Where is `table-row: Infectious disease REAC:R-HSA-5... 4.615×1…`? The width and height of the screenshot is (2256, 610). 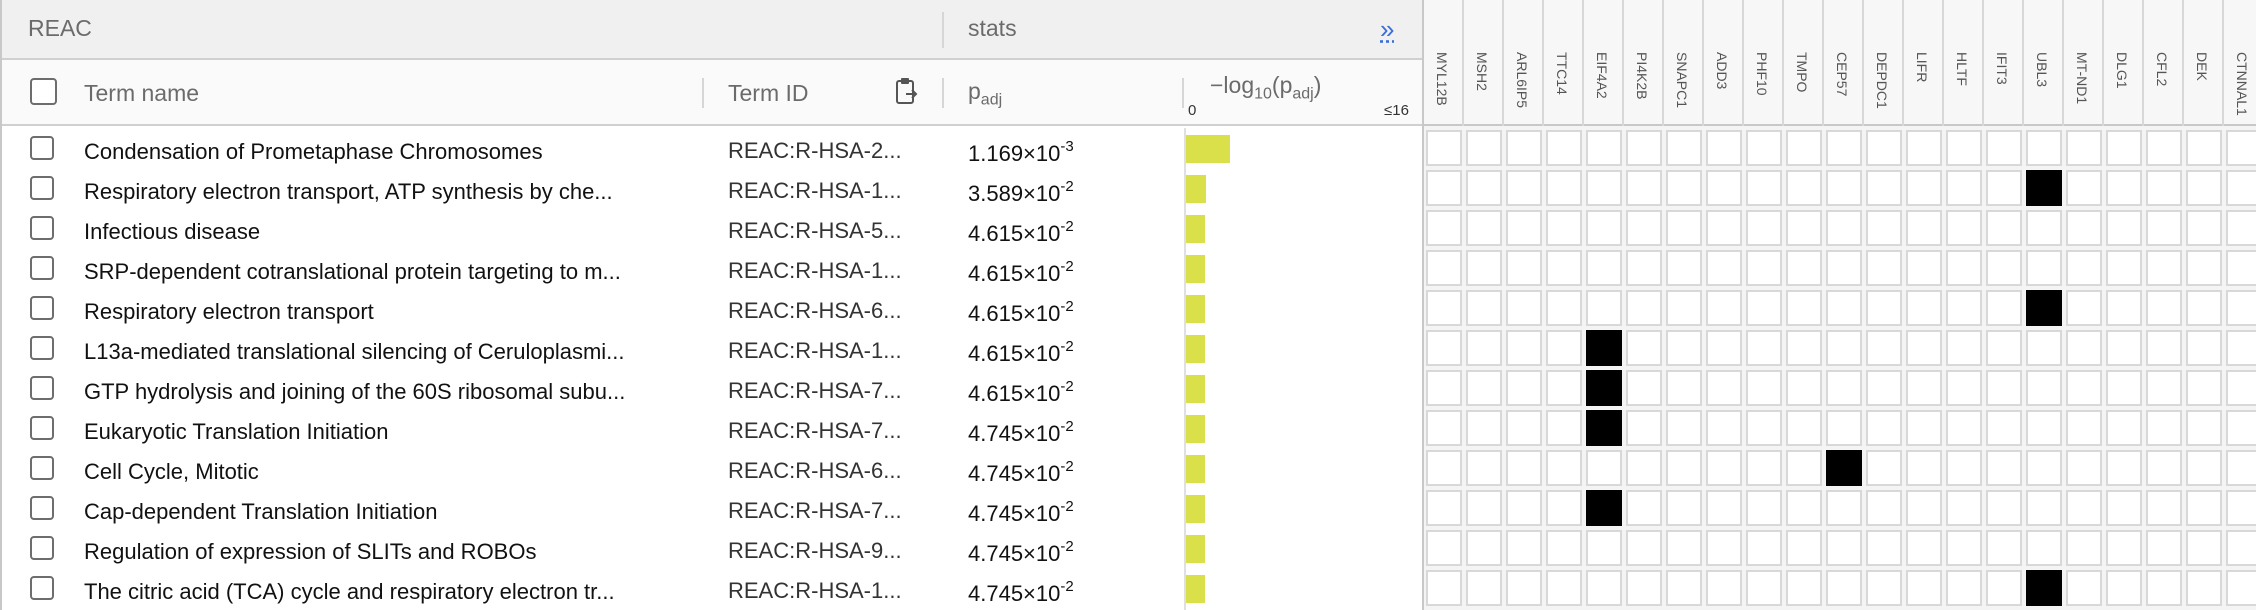 table-row: Infectious disease REAC:R-HSA-5... 4.615×1… is located at coordinates (713, 228).